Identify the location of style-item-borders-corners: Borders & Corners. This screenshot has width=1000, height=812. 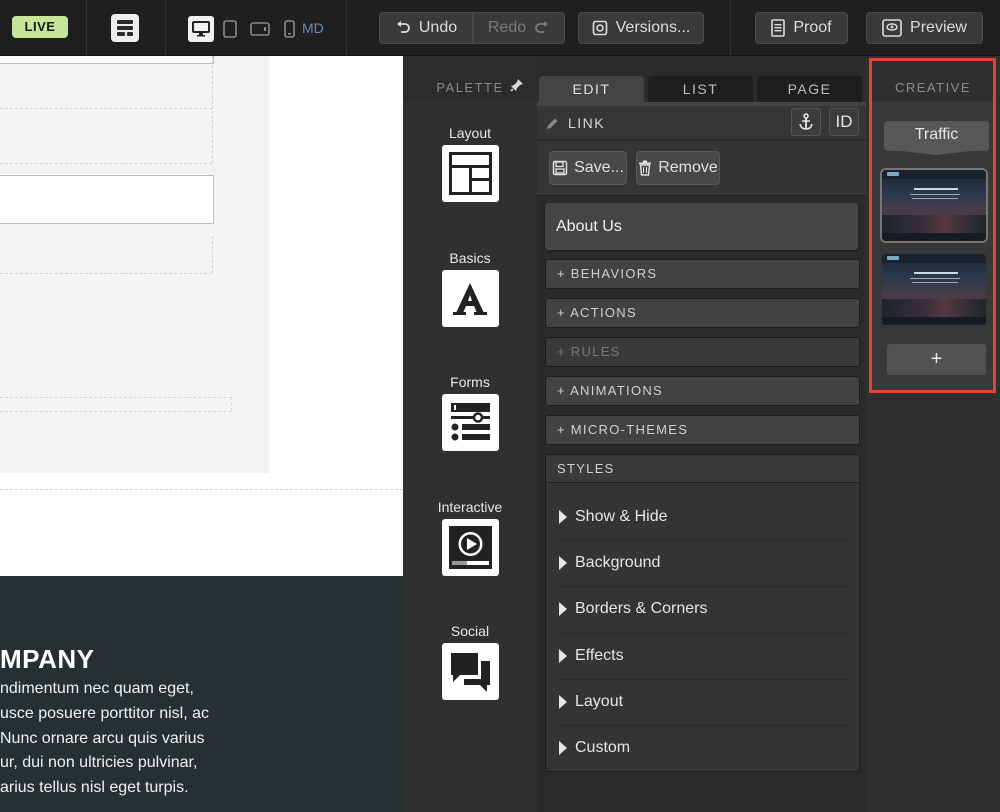
(702, 609).